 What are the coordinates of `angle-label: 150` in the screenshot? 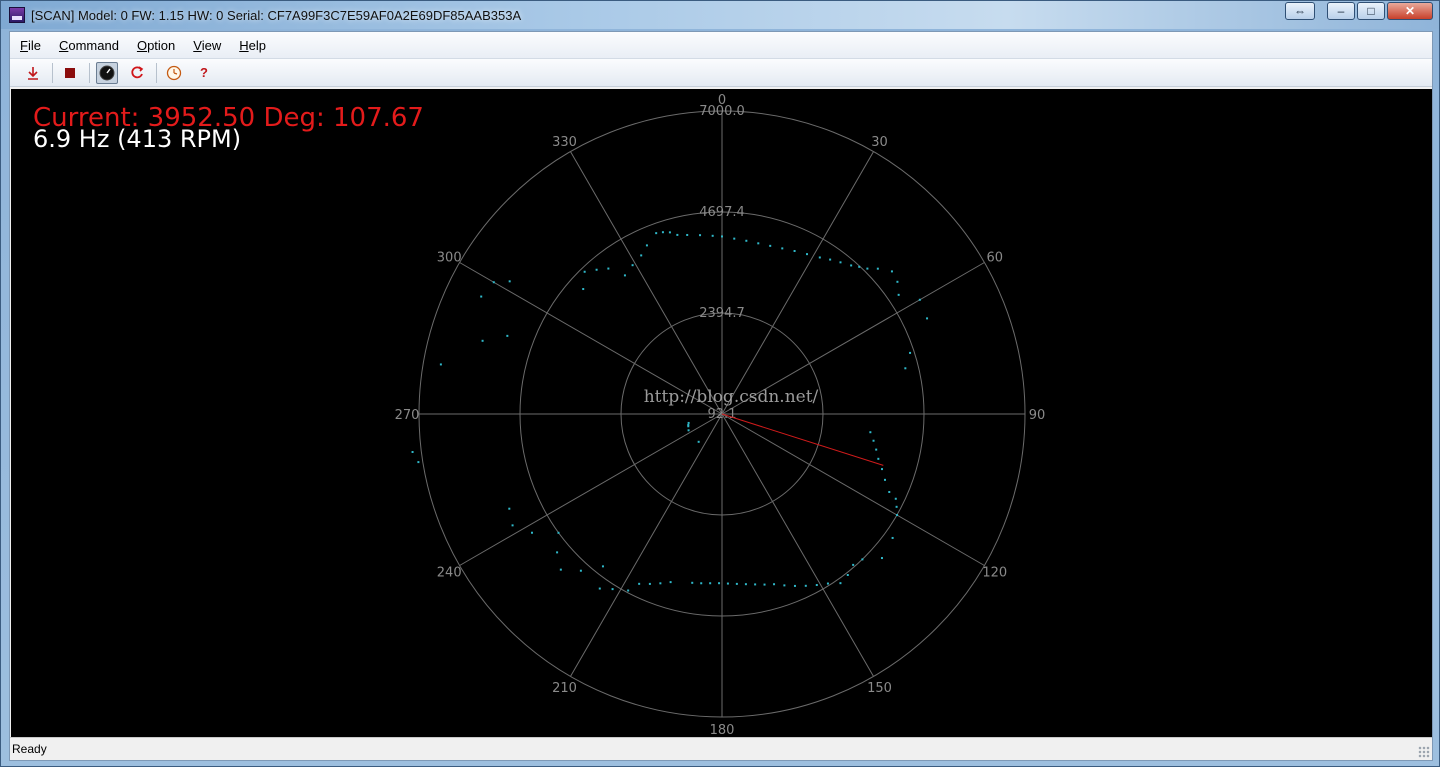 It's located at (879, 688).